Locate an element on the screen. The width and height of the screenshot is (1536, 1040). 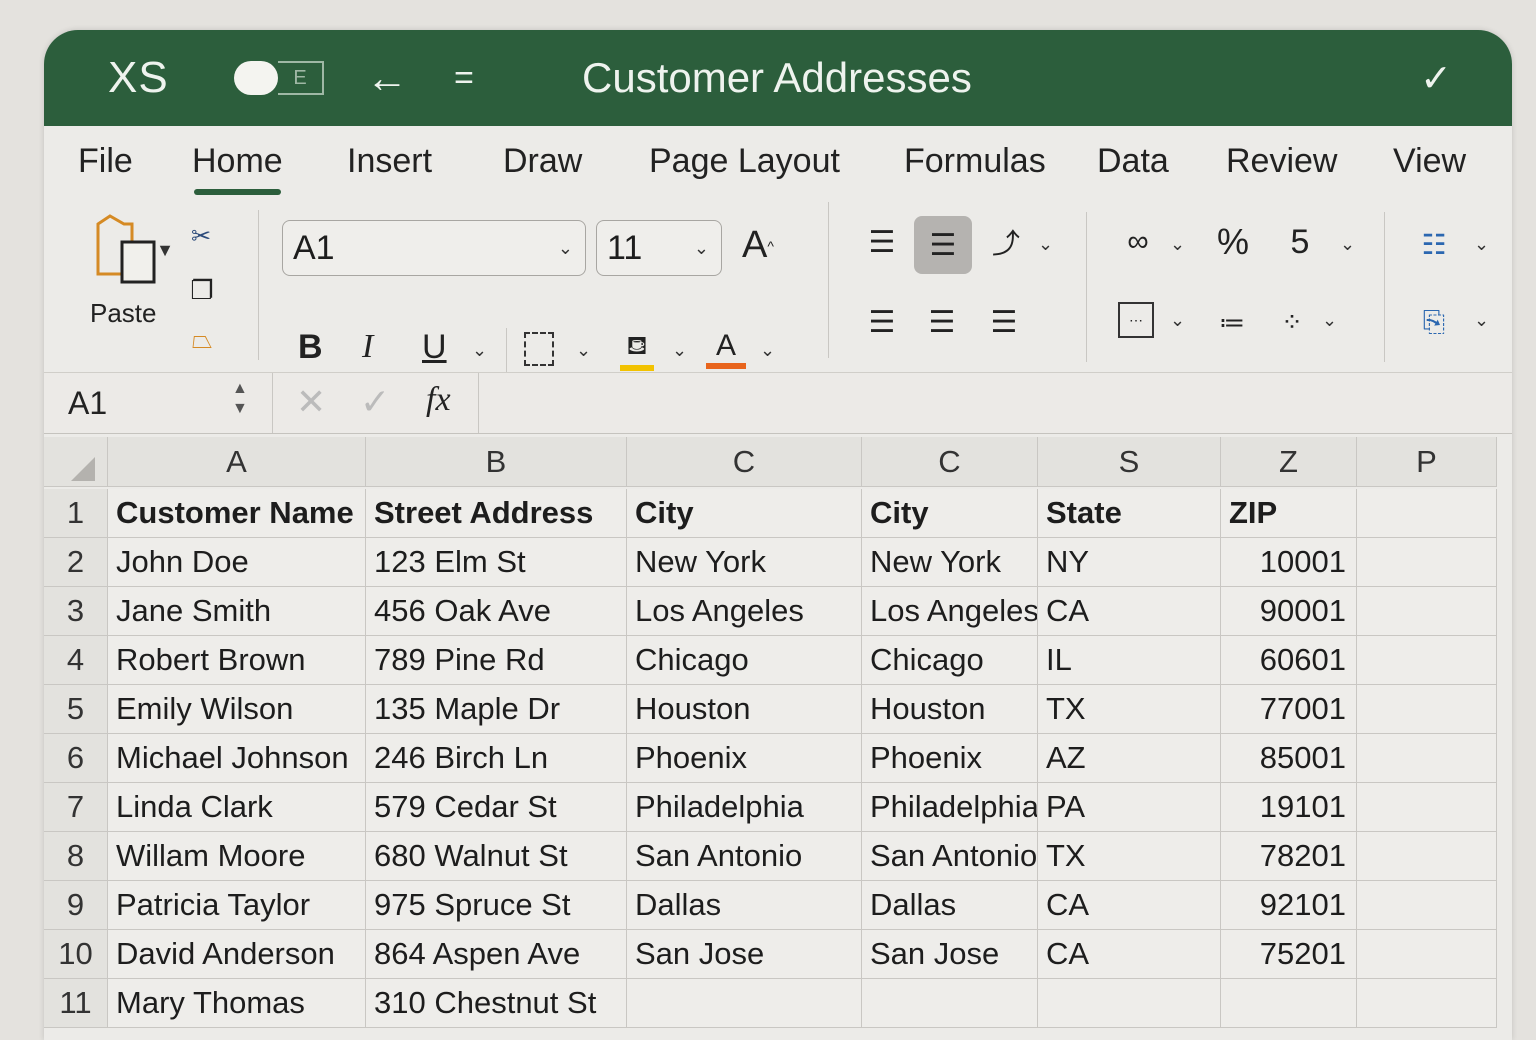
name-box: A1 is located at coordinates (87, 403).